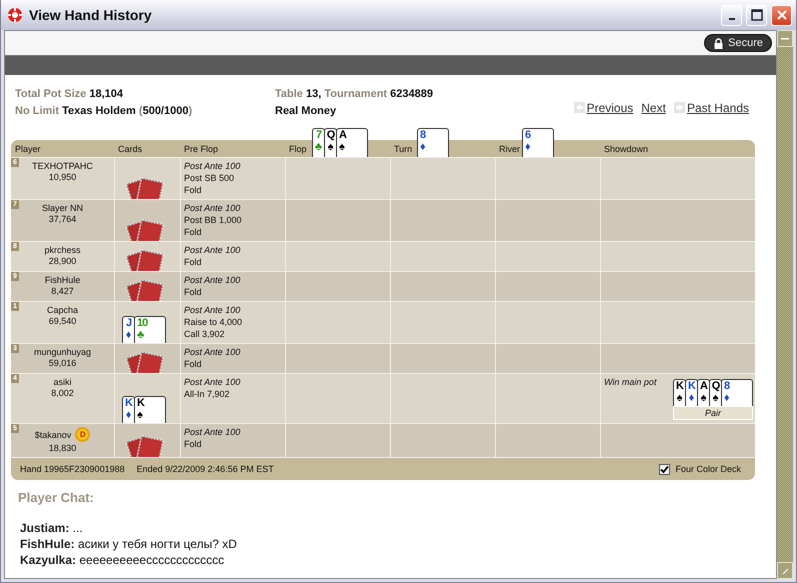  I want to click on chip-count: 28,900, so click(62, 261).